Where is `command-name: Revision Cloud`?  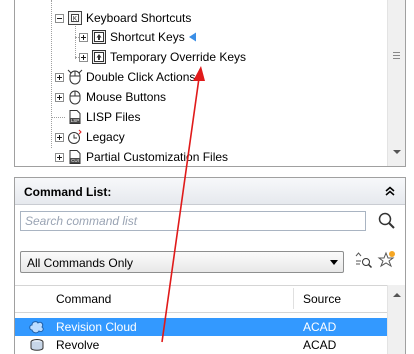
command-name: Revision Cloud is located at coordinates (96, 327).